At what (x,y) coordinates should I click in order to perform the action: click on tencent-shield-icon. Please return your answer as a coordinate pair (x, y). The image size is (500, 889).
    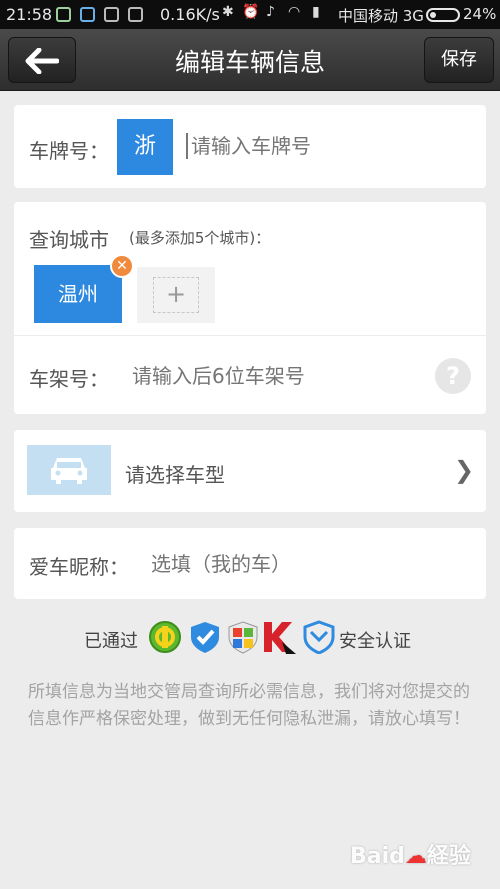
    Looking at the image, I should click on (319, 637).